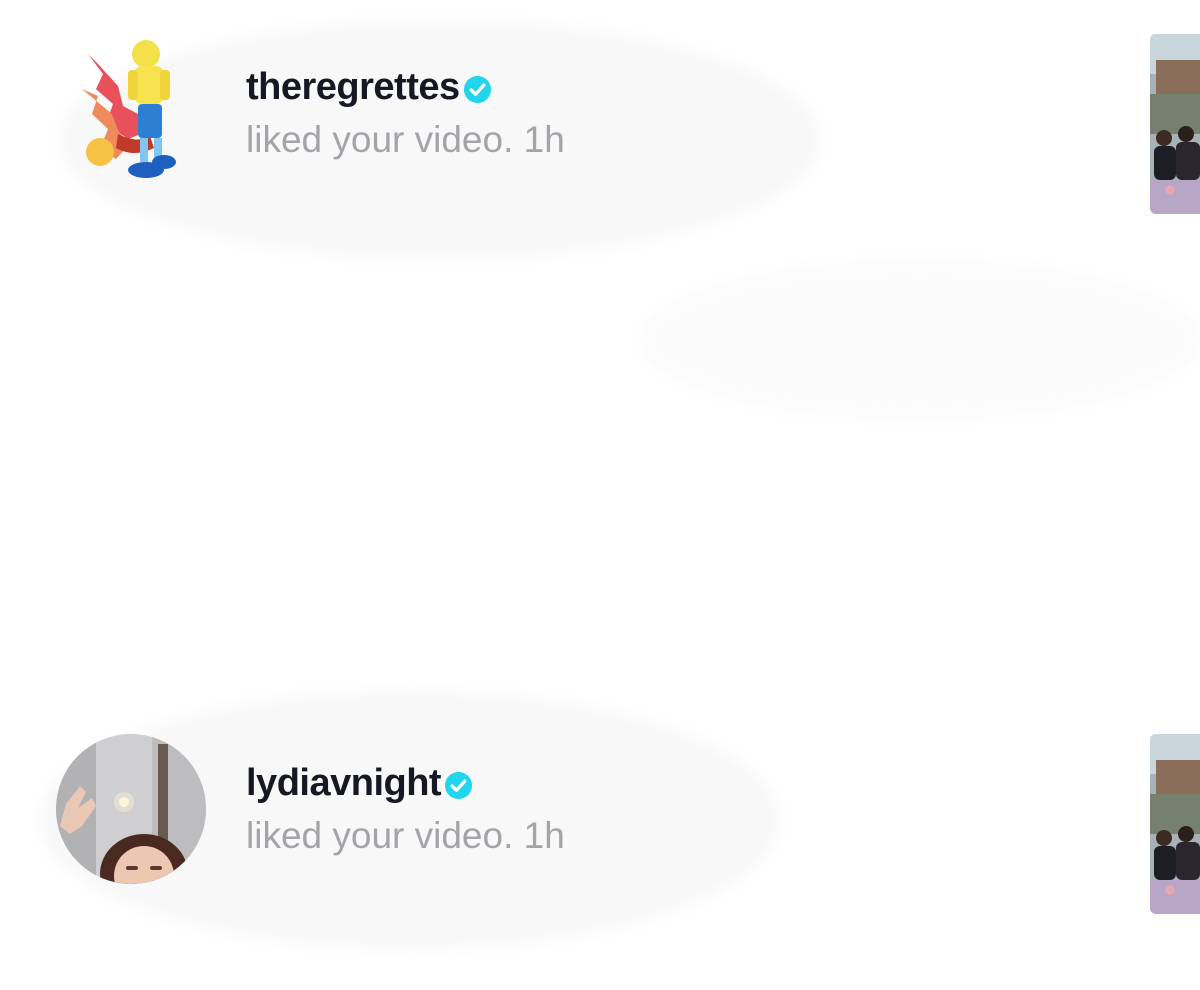 This screenshot has height=990, width=1200. I want to click on username-row: lydiavnight, so click(405, 783).